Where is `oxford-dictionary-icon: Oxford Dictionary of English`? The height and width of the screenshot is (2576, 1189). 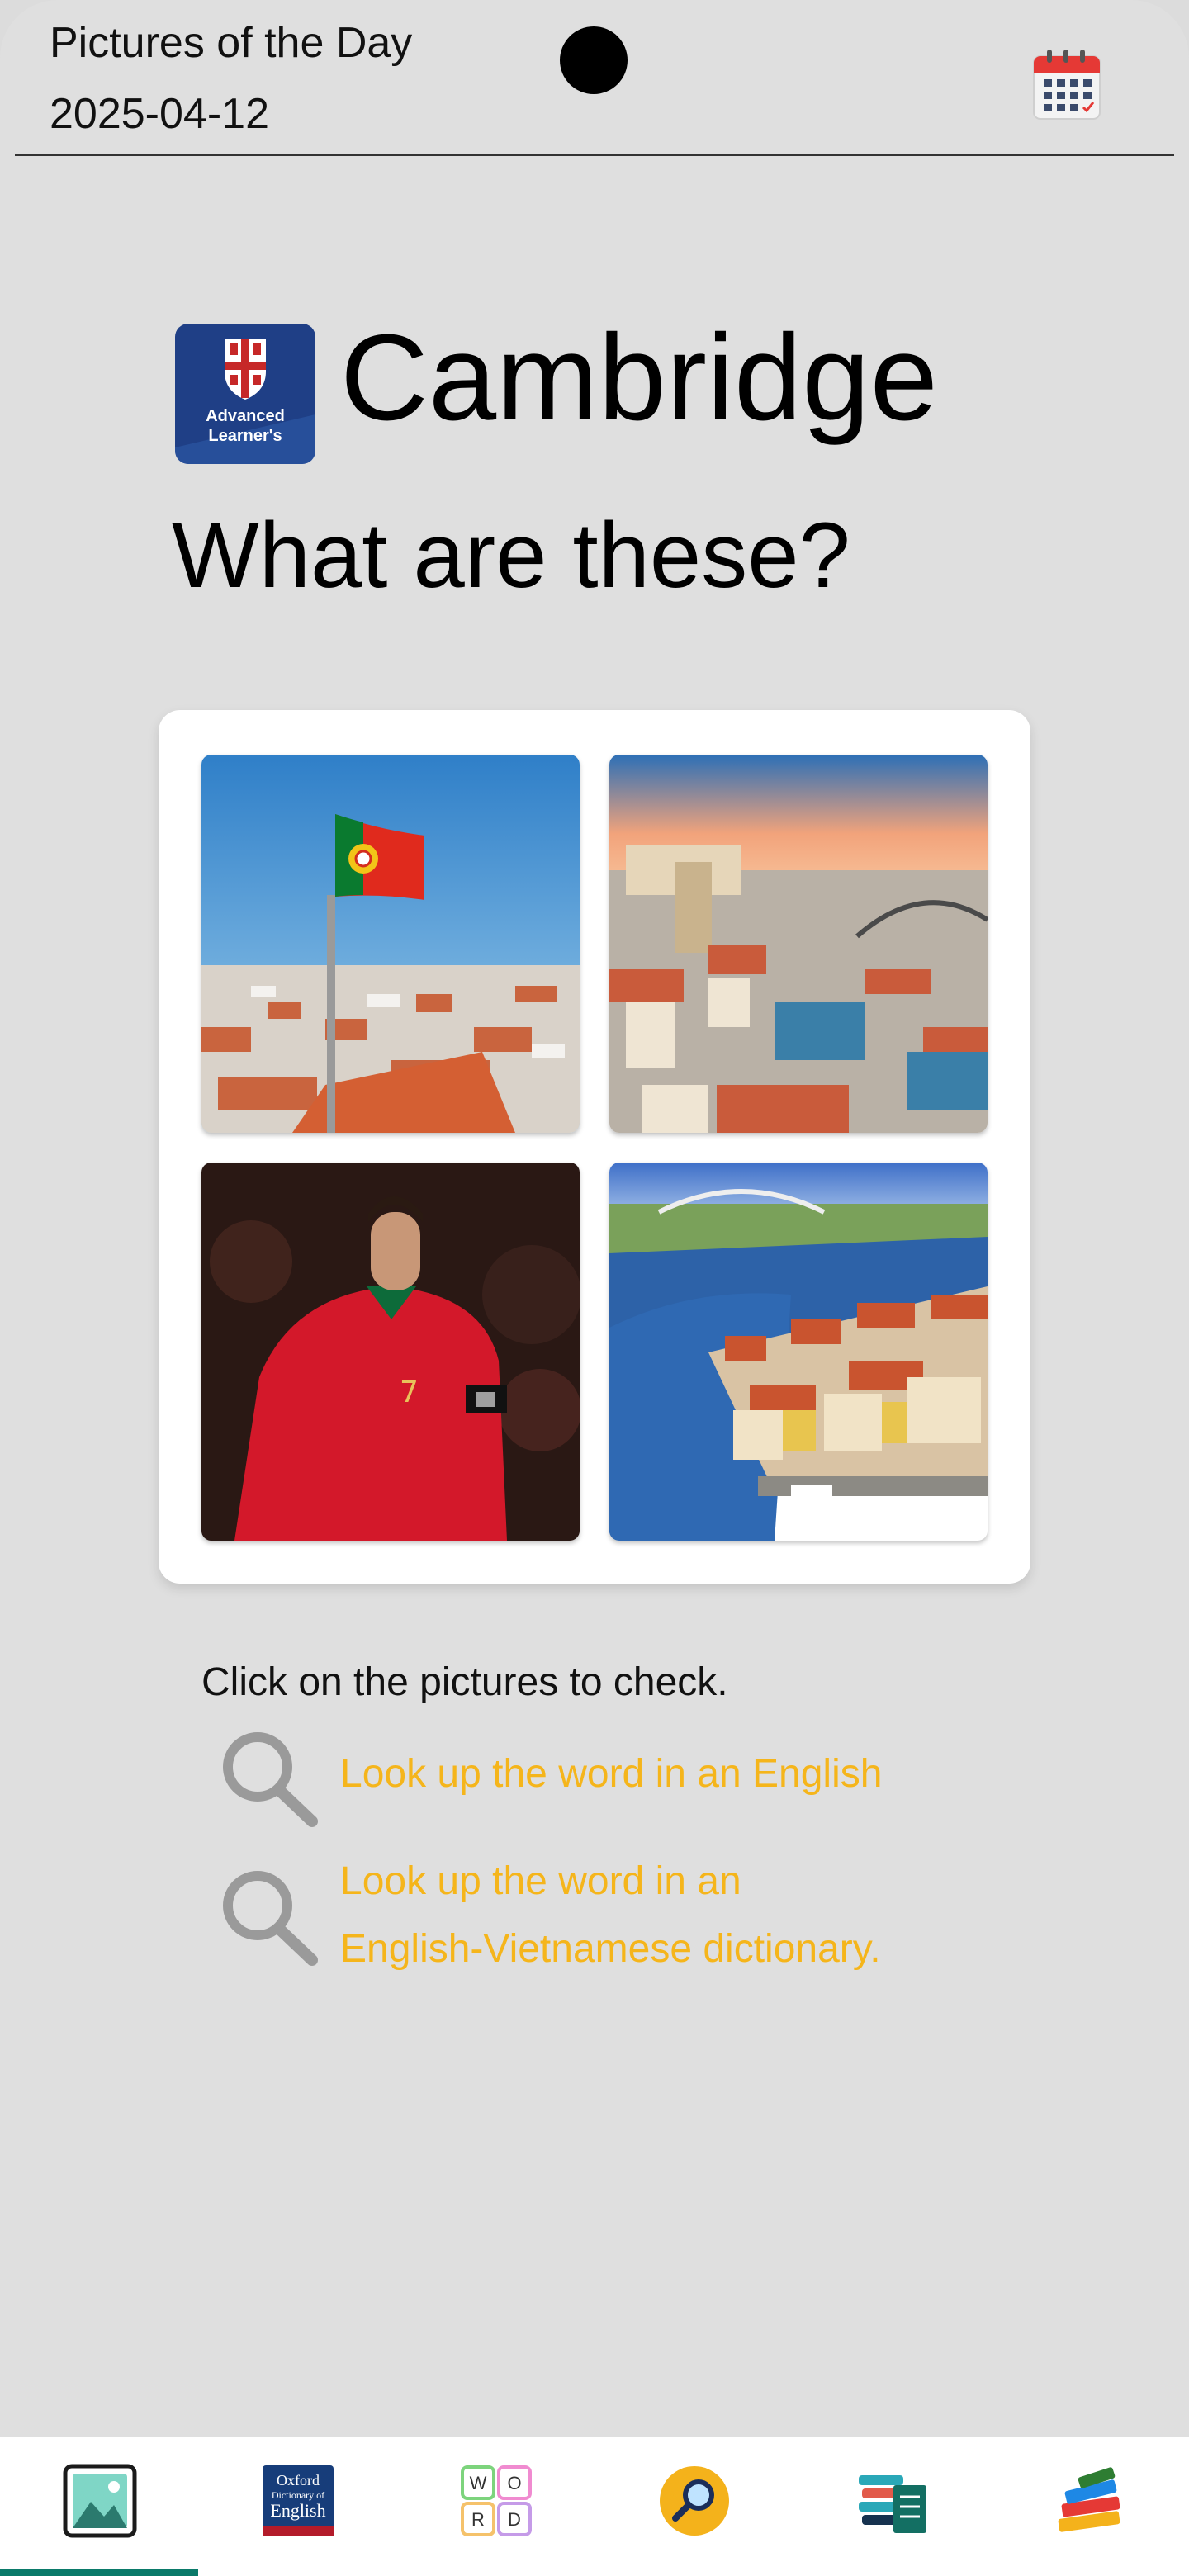 oxford-dictionary-icon: Oxford Dictionary of English is located at coordinates (298, 2501).